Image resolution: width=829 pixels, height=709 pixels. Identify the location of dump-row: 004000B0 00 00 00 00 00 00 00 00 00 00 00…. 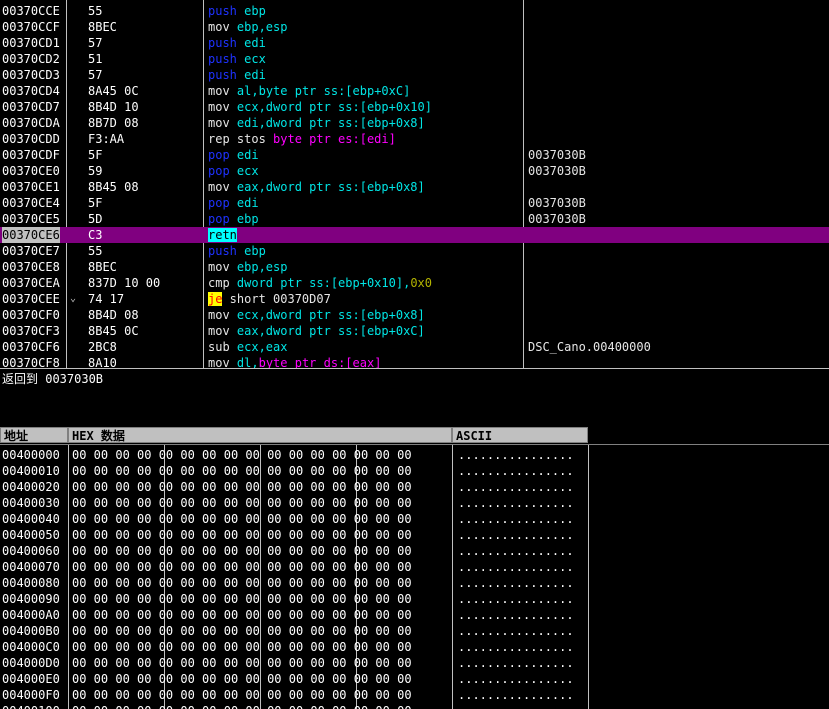
(414, 631).